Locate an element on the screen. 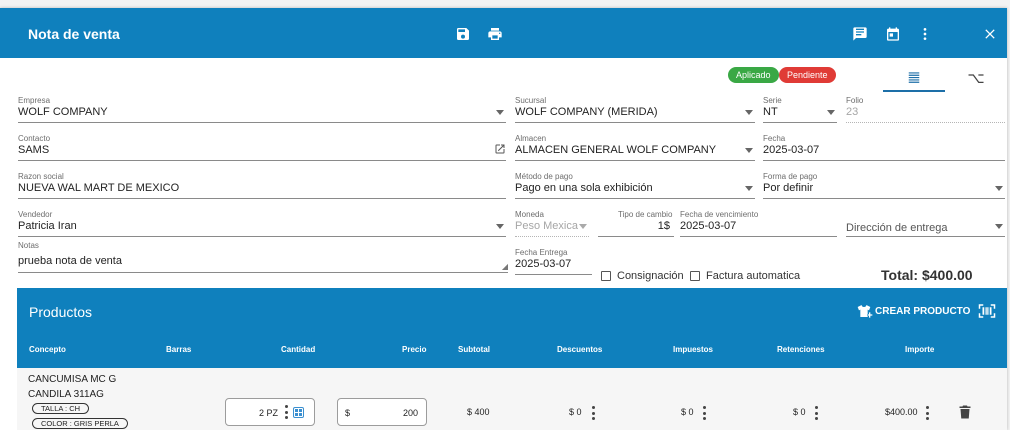  direccion-entrega-select: Dirección de entrega is located at coordinates (925, 223).